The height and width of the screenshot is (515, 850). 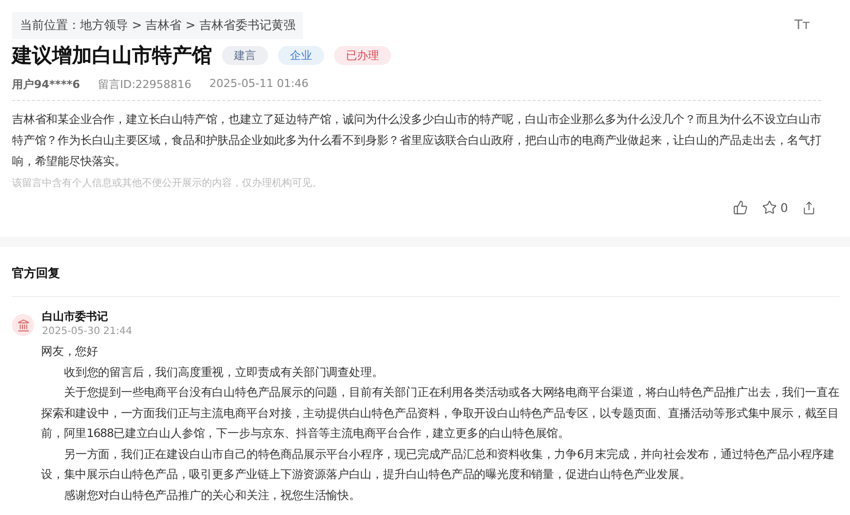 What do you see at coordinates (223, 372) in the screenshot?
I see `reply-paragraph: 收到您的留言后，我们高度重视，立即责成有关部门调查处理。` at bounding box center [223, 372].